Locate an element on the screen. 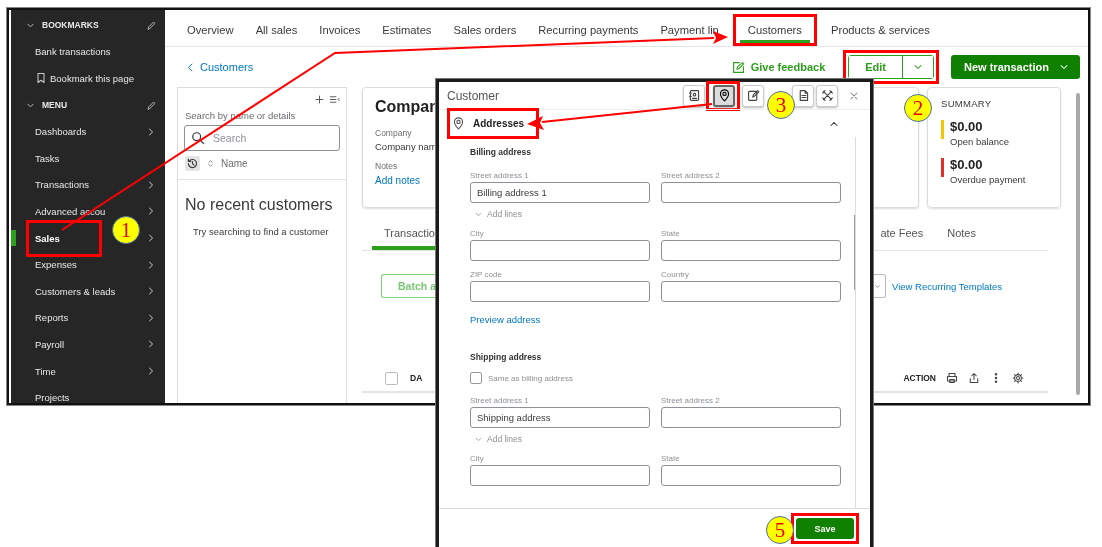 This screenshot has height=547, width=1102. menu-item: Payroll is located at coordinates (88, 344).